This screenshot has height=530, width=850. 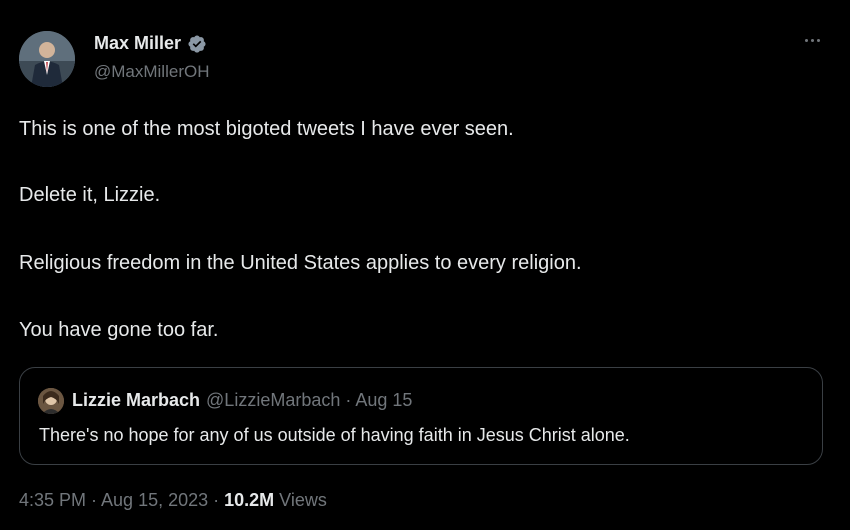 I want to click on quoted-author-avatar, so click(x=51, y=401).